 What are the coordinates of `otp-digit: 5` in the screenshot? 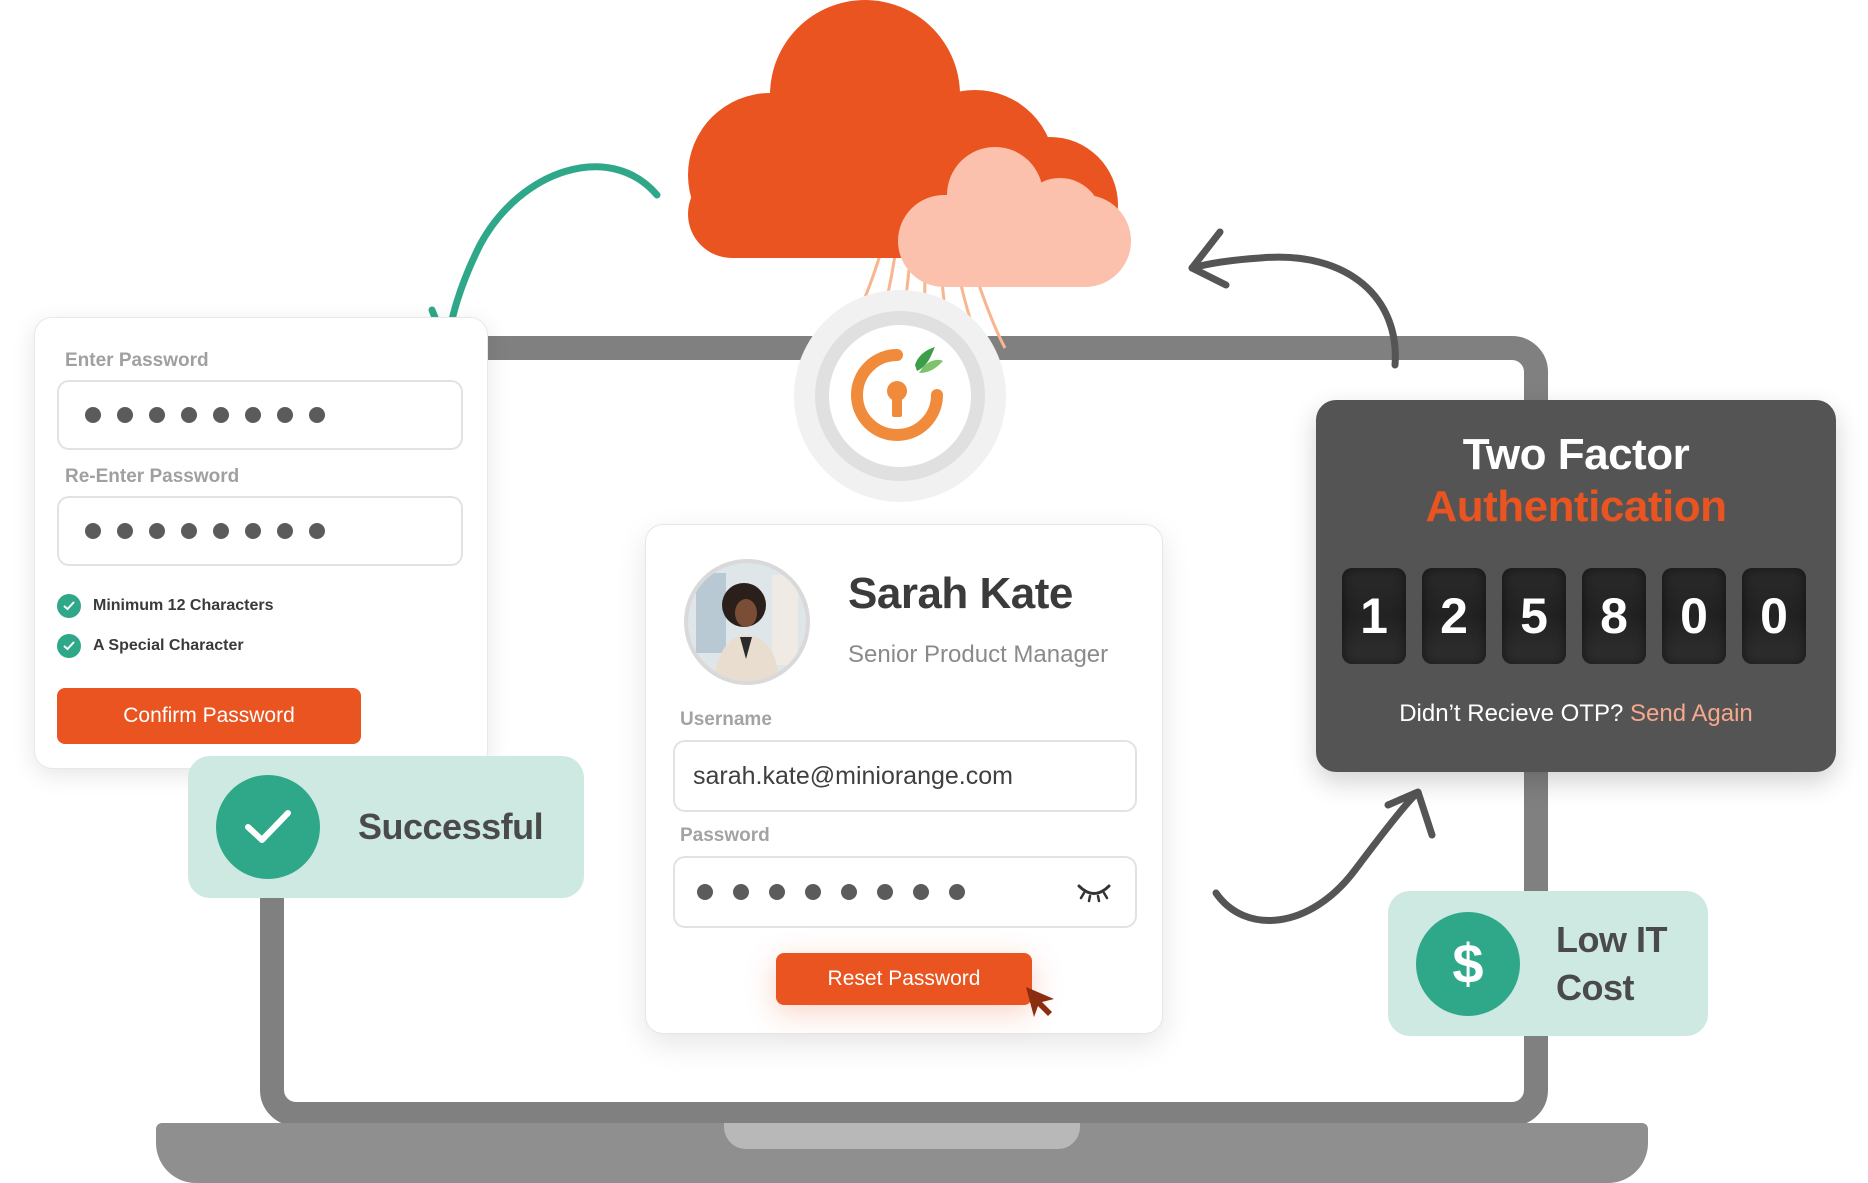 It's located at (1534, 616).